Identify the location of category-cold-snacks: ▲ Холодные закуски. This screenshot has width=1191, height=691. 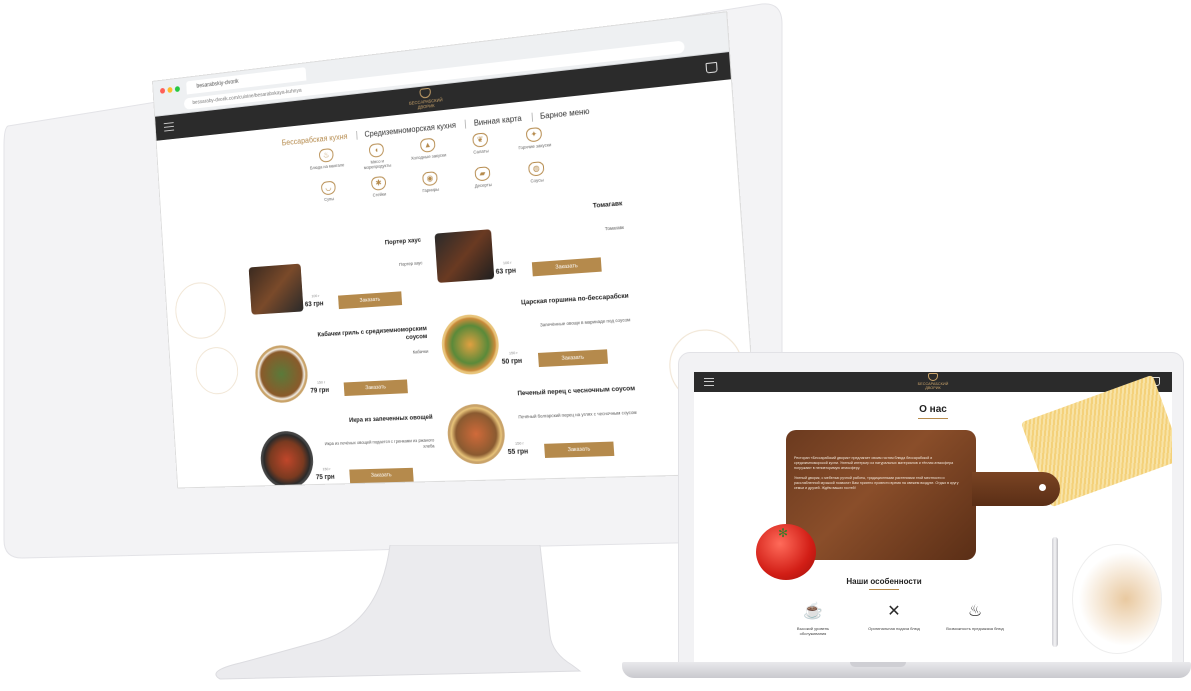
(428, 151).